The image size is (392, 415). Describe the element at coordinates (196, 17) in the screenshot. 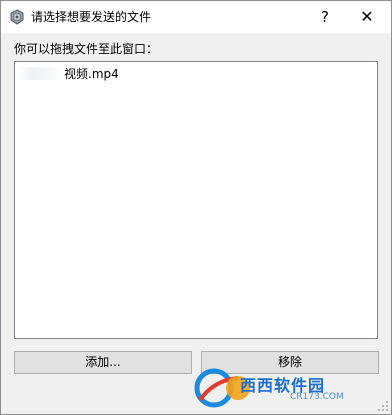

I see `title-bar: 请选择想要发送的文件 ? ✕` at that location.